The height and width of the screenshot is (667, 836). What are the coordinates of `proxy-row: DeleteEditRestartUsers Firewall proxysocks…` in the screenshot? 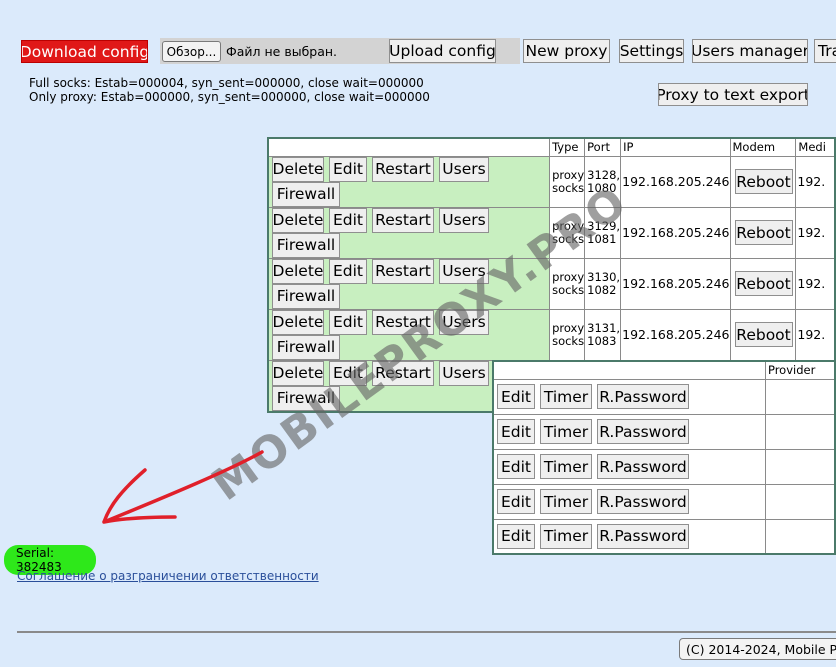 It's located at (551, 334).